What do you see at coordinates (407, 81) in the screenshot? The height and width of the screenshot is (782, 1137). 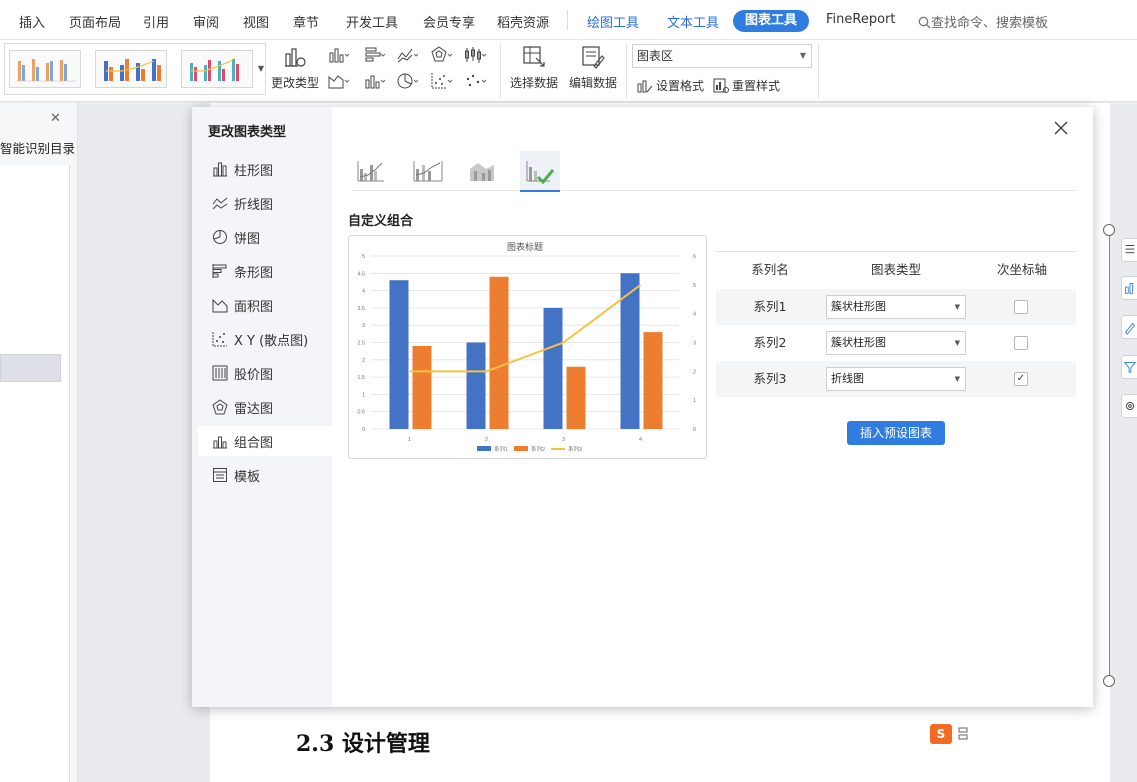 I see `pie-chart-icon` at bounding box center [407, 81].